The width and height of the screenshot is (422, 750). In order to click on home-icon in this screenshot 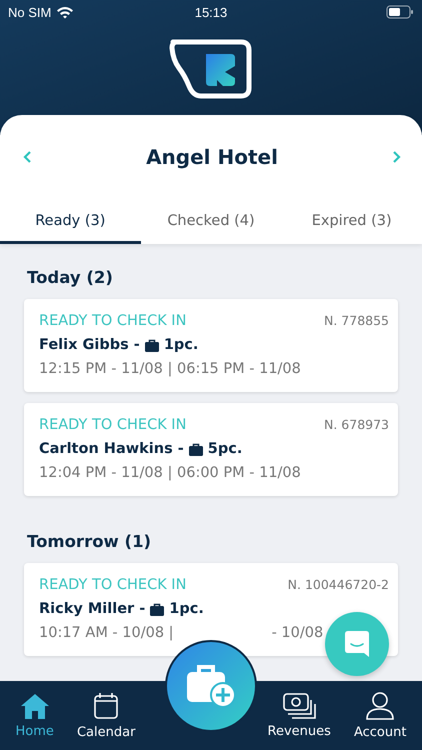, I will do `click(35, 706)`.